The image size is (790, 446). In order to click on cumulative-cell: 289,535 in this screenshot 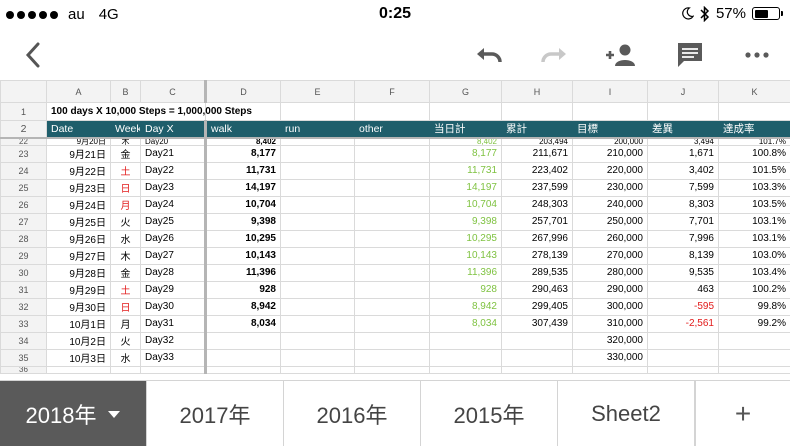, I will do `click(537, 272)`.